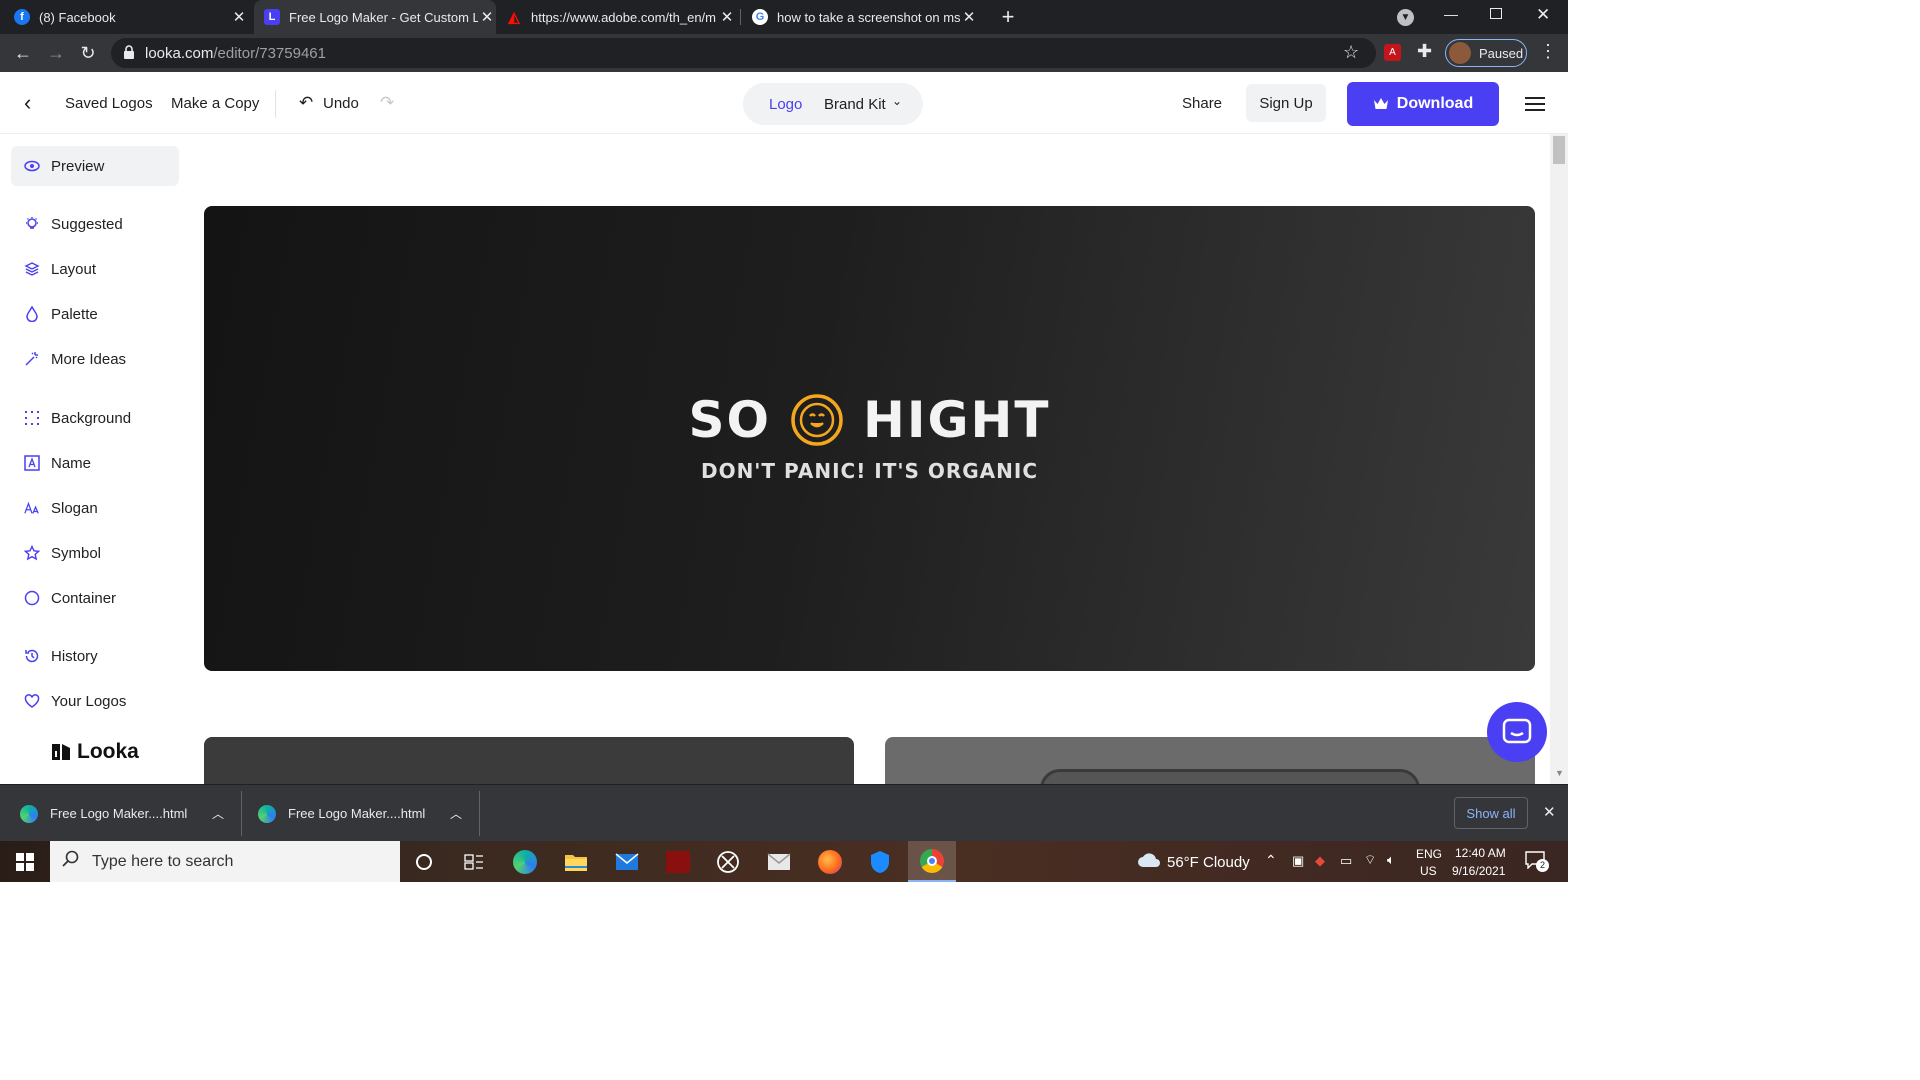 This screenshot has height=1080, width=1920. What do you see at coordinates (1202, 103) in the screenshot?
I see `share-button: Share` at bounding box center [1202, 103].